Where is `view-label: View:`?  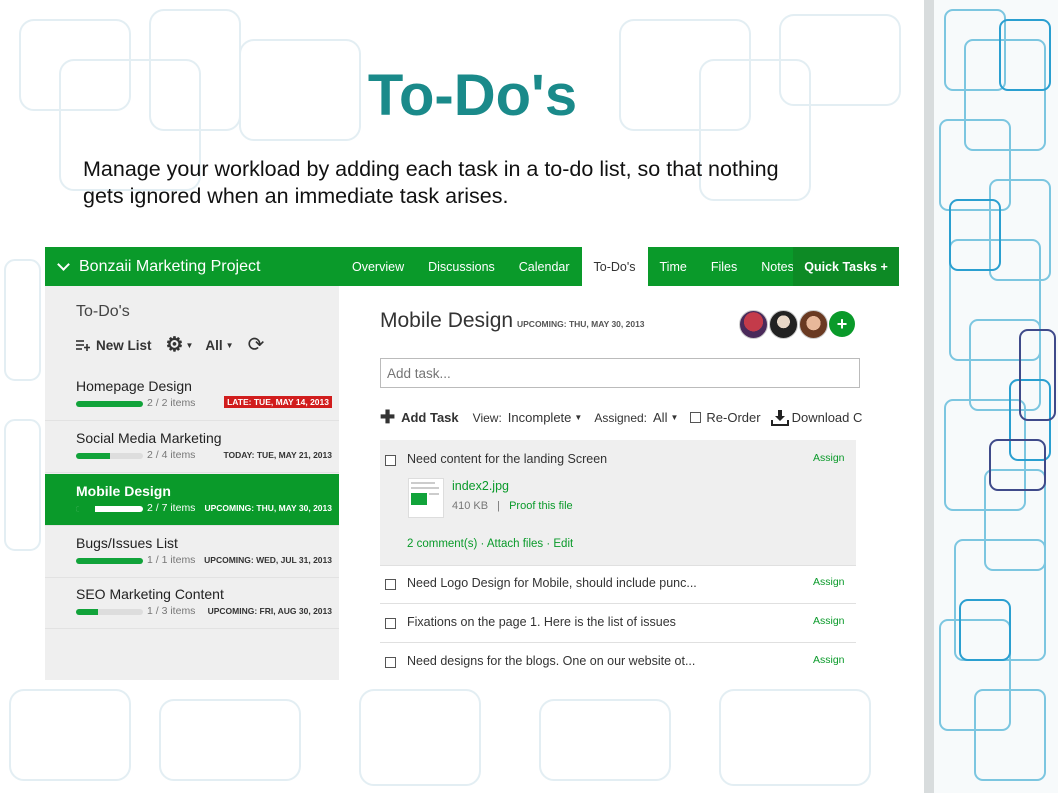
view-label: View: is located at coordinates (487, 417).